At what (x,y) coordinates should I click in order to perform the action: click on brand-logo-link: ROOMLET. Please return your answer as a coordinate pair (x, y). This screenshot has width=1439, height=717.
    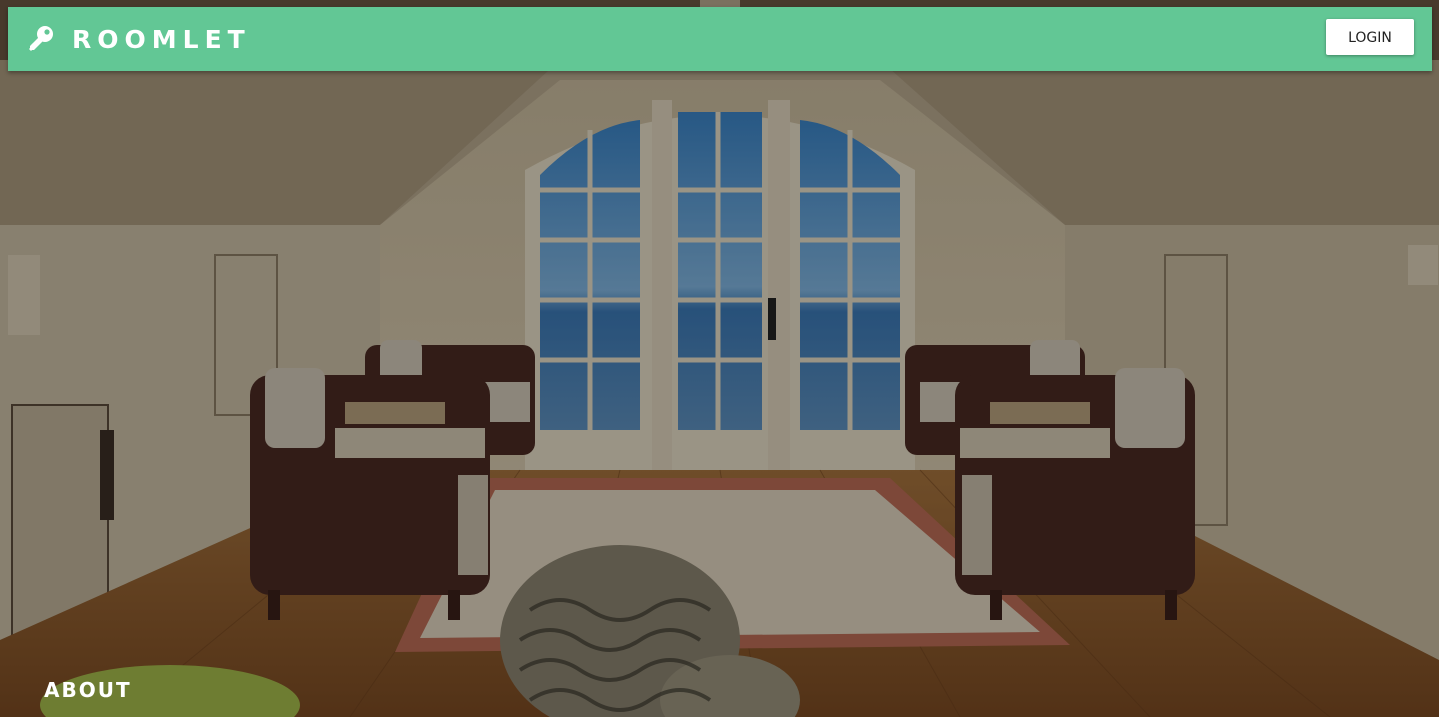
    Looking at the image, I should click on (137, 39).